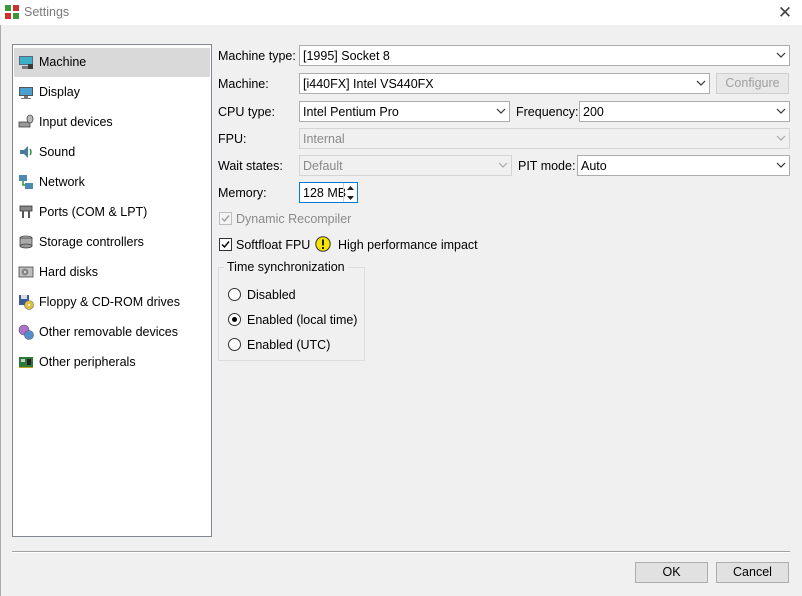  I want to click on cpu-type-value: Intel Pentium Pro, so click(351, 112).